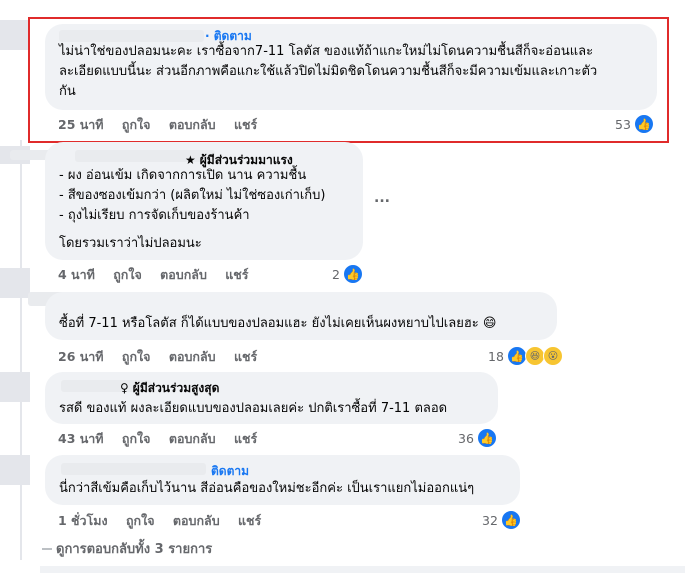  Describe the element at coordinates (336, 274) in the screenshot. I see `reaction-count: 2` at that location.